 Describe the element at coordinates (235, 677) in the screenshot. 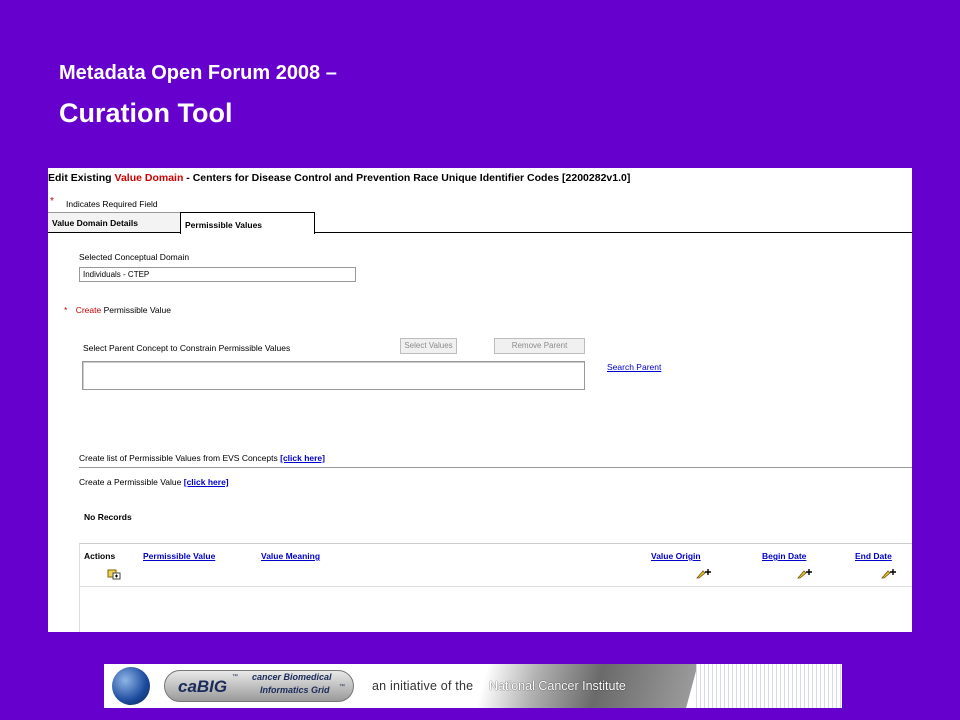

I see `cabig-trademark: ™` at that location.